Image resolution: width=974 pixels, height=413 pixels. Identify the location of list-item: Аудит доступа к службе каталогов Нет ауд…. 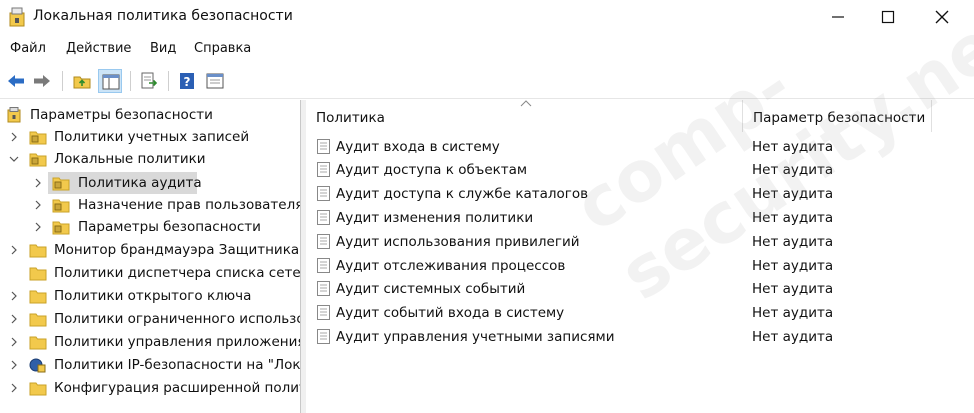
(636, 193).